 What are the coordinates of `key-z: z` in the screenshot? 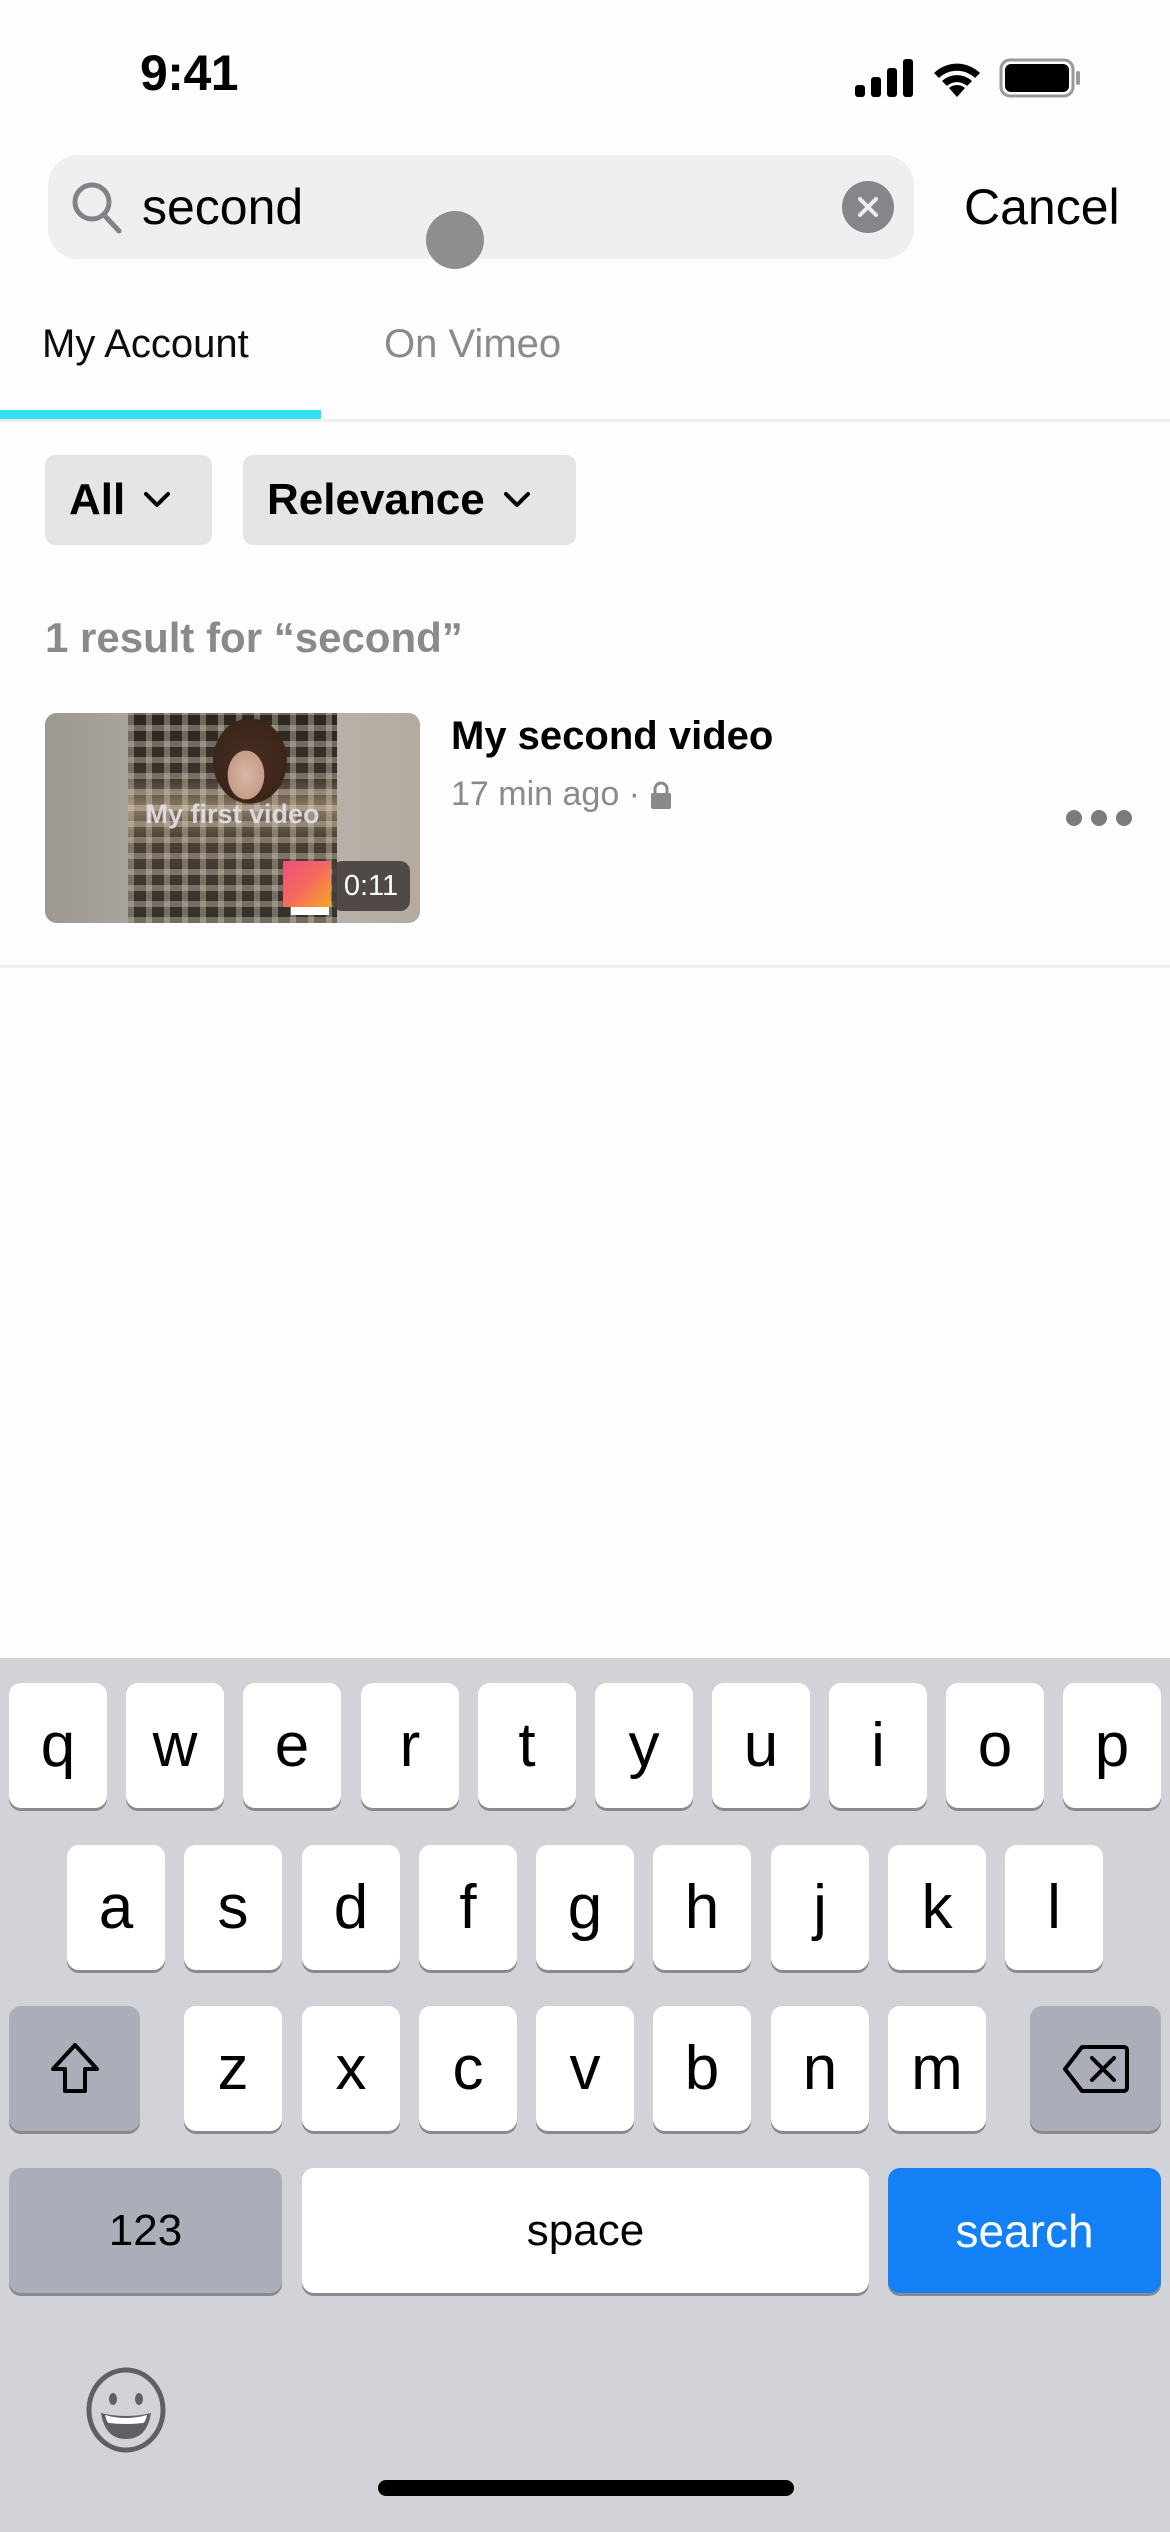 It's located at (233, 2068).